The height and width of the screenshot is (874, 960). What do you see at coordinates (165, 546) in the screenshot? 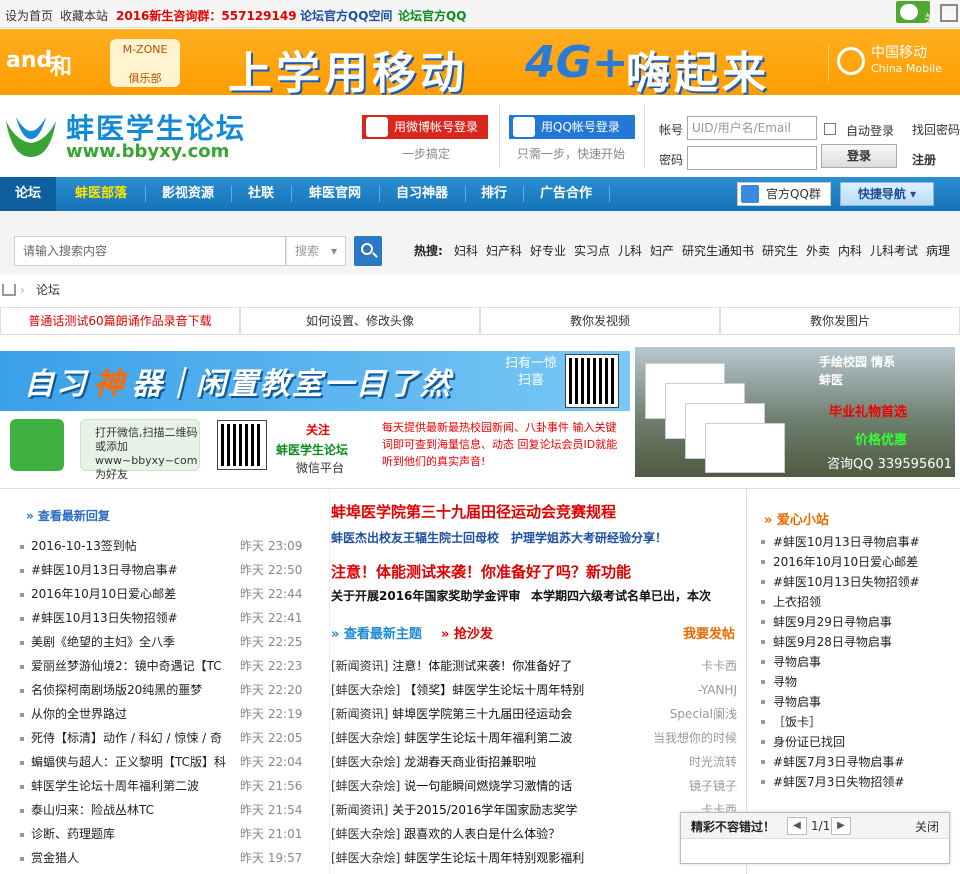
I see `list-item: 2016-10-13签到帖 昨天 23:09` at bounding box center [165, 546].